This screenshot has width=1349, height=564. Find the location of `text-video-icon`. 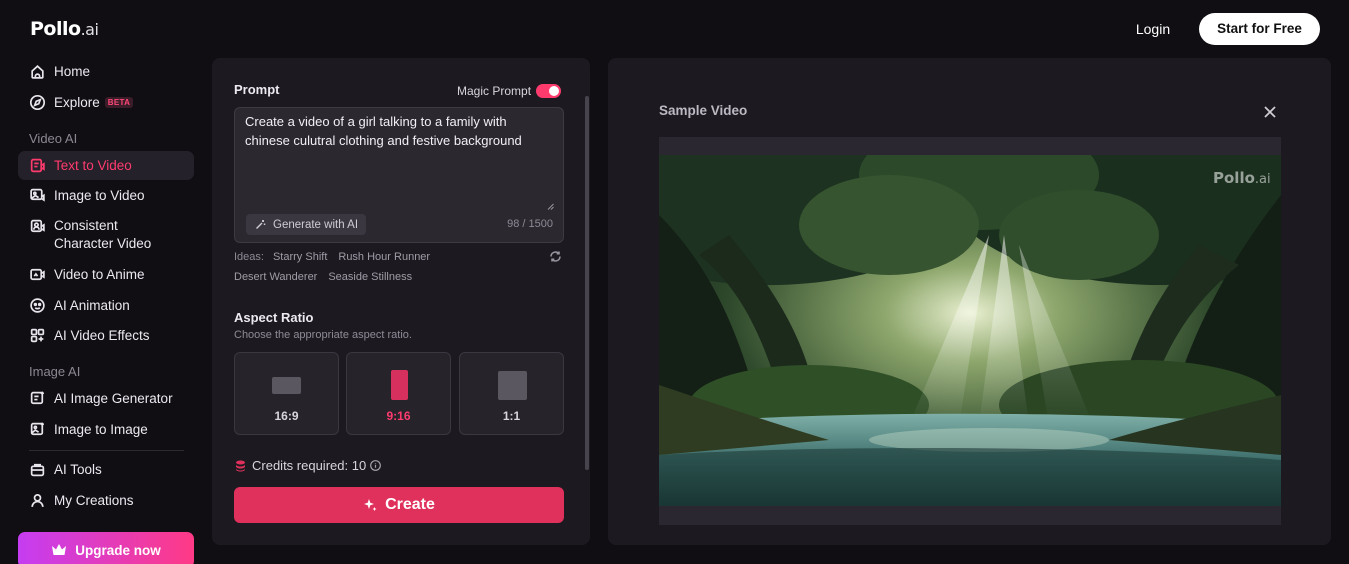

text-video-icon is located at coordinates (37, 165).